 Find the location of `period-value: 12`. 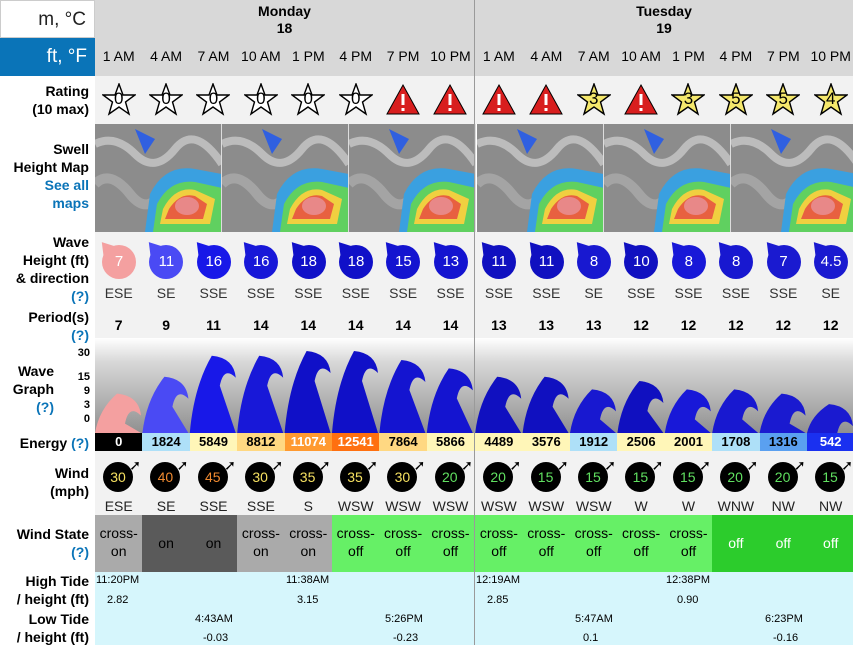

period-value: 12 is located at coordinates (641, 325).